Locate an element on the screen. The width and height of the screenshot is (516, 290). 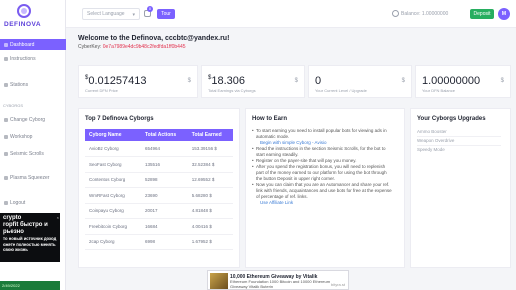
table-row: 2cap Cyborg 6998 1.67952 $ is located at coordinates (159, 242).